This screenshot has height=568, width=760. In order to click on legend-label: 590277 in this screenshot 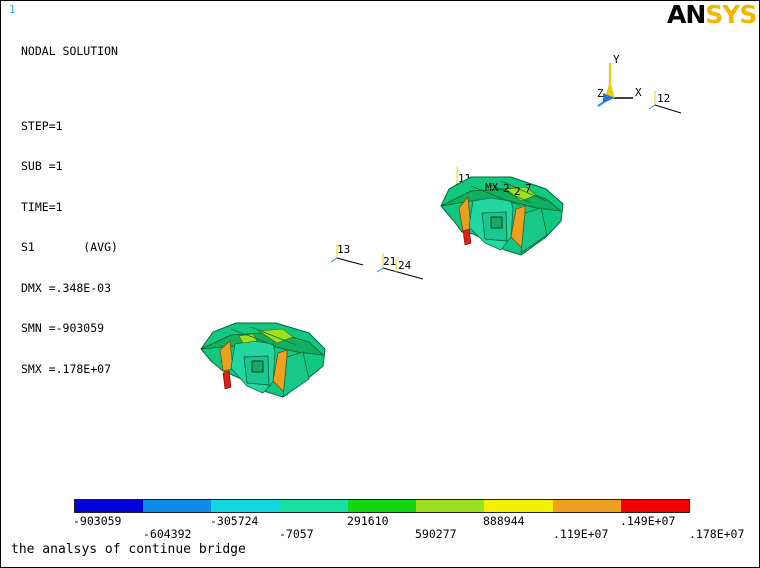, I will do `click(436, 534)`.